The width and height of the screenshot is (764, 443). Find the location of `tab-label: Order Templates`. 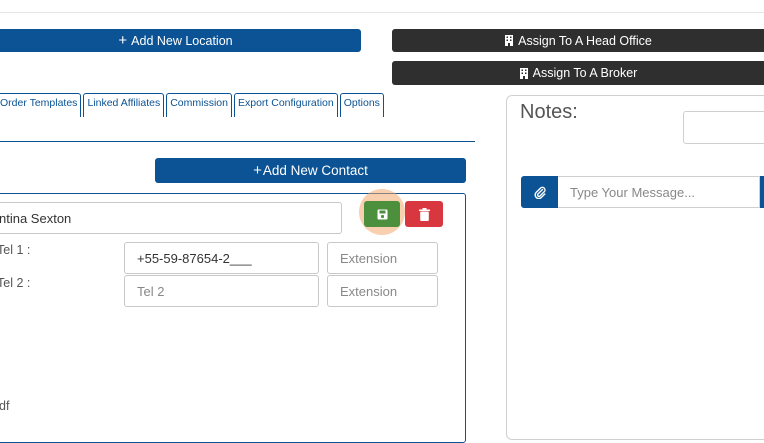

tab-label: Order Templates is located at coordinates (39, 103).